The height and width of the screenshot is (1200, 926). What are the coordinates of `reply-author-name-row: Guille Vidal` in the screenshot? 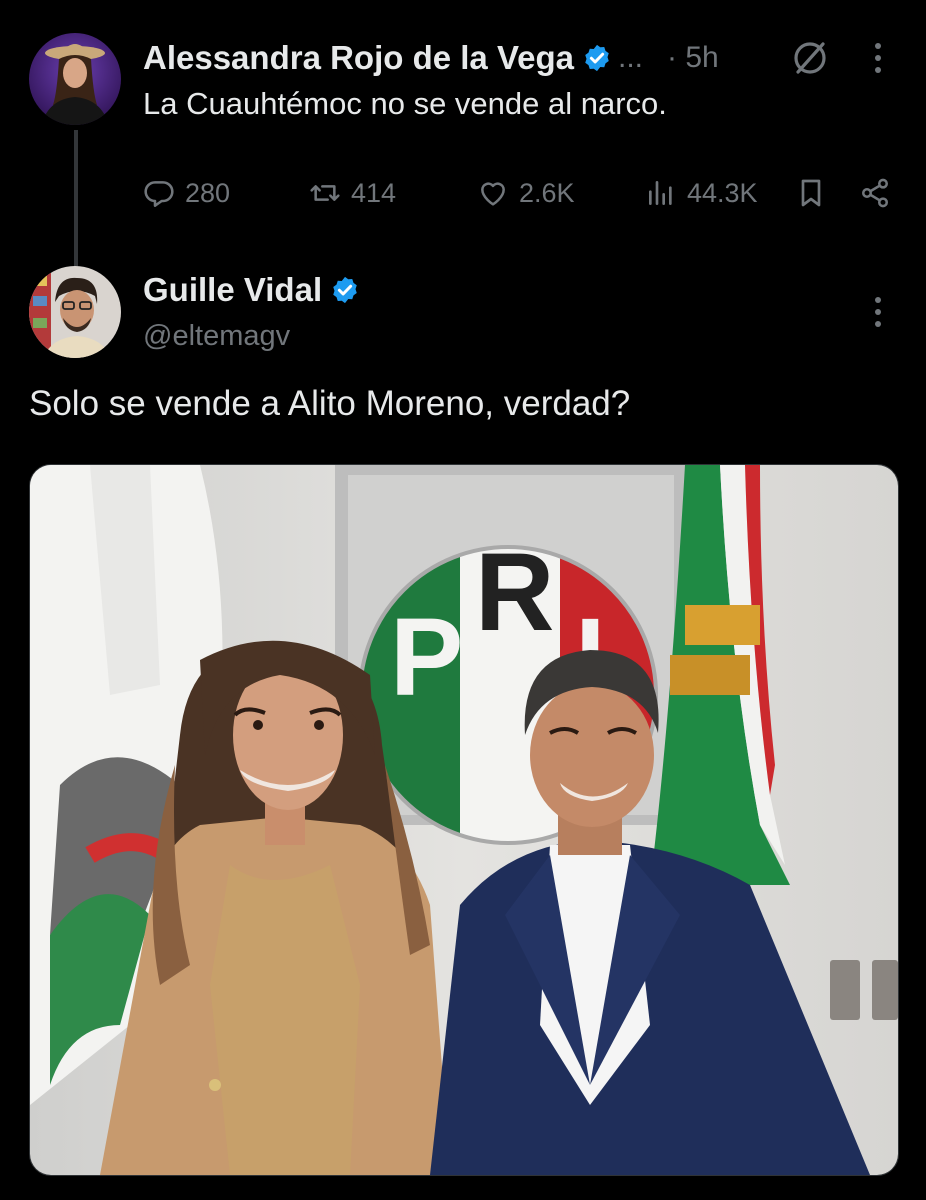 It's located at (251, 290).